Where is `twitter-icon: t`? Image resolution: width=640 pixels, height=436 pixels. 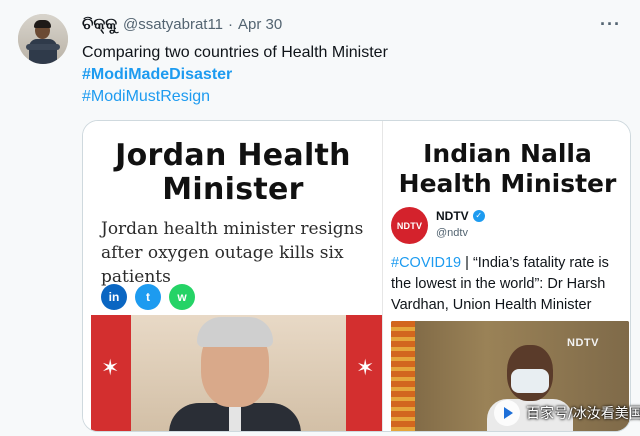
twitter-icon: t is located at coordinates (148, 297).